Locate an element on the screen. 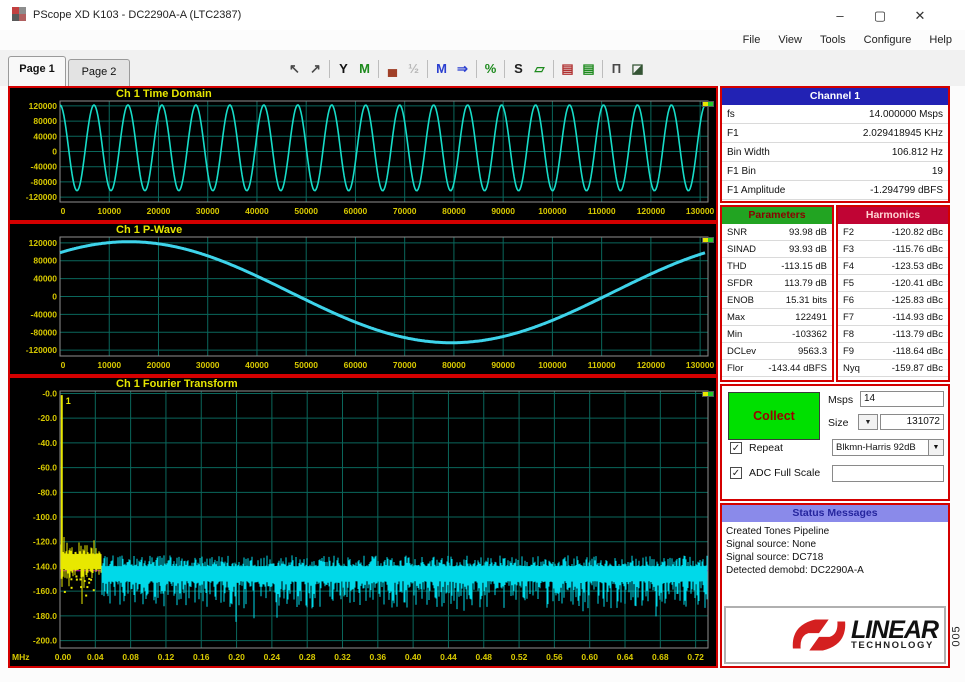 The width and height of the screenshot is (965, 682). row-label: F1 Amplitude is located at coordinates (756, 190).